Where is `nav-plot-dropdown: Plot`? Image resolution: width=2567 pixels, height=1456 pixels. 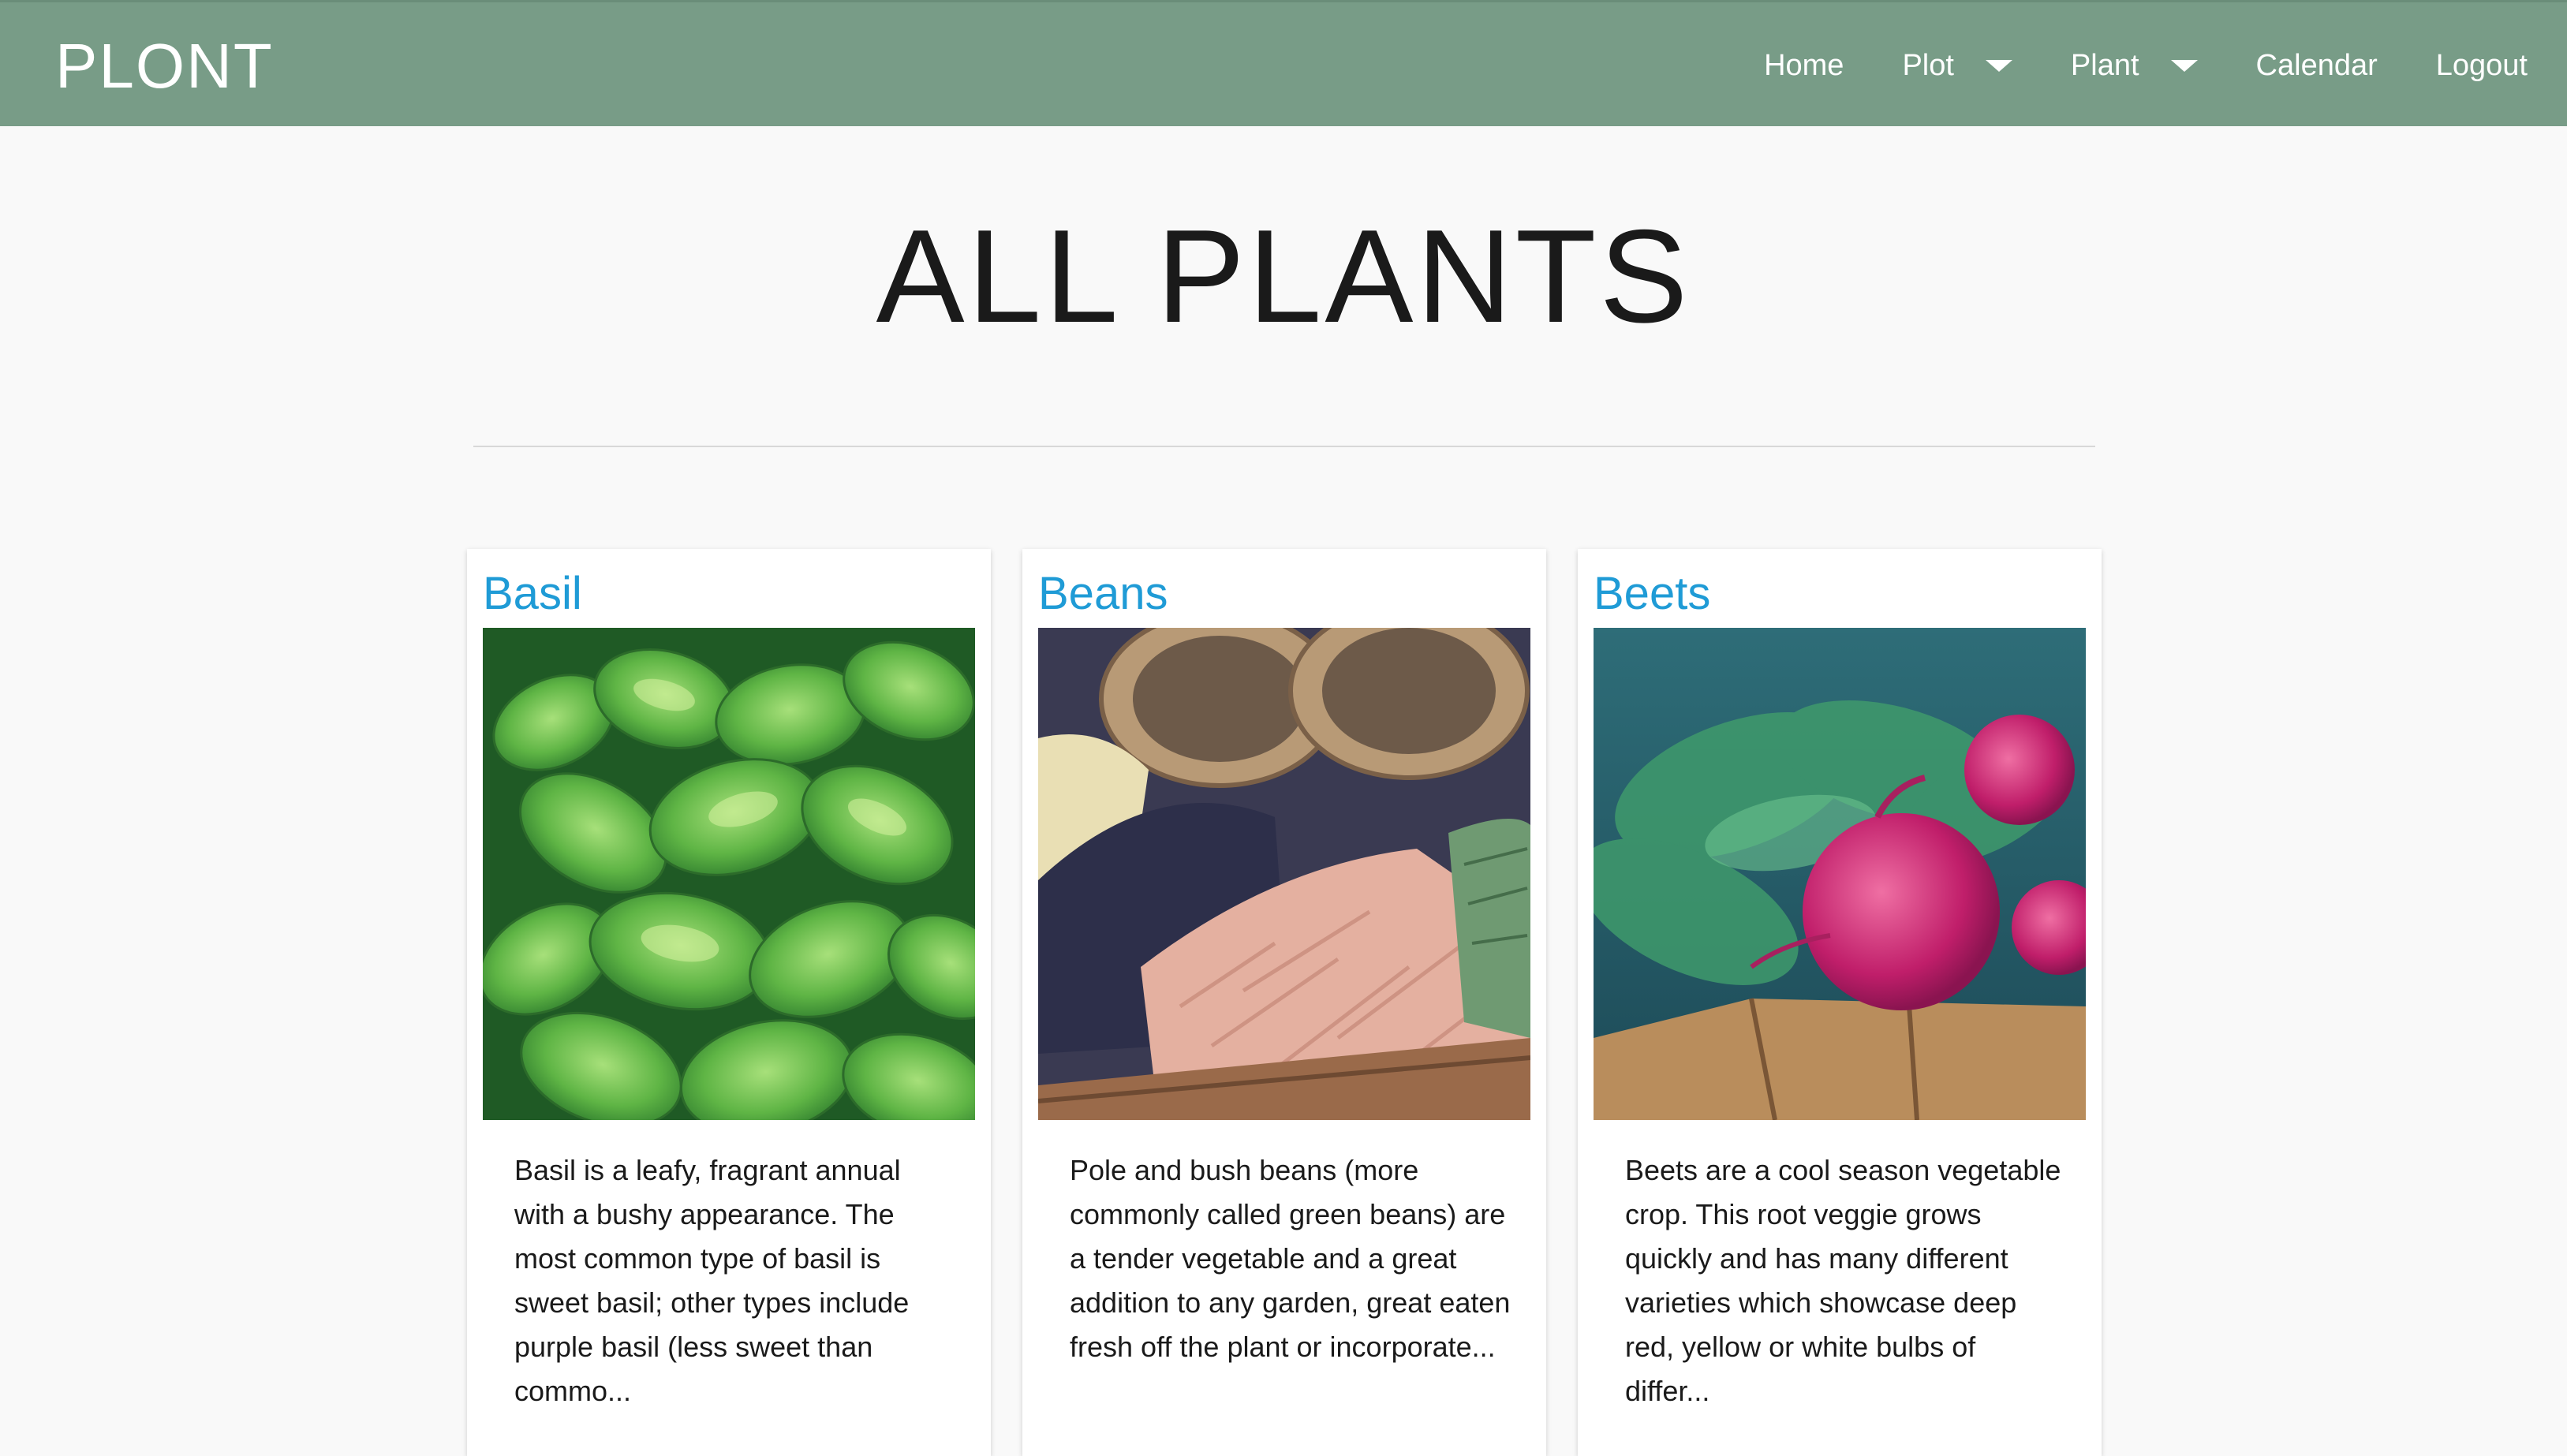 nav-plot-dropdown: Plot is located at coordinates (1972, 66).